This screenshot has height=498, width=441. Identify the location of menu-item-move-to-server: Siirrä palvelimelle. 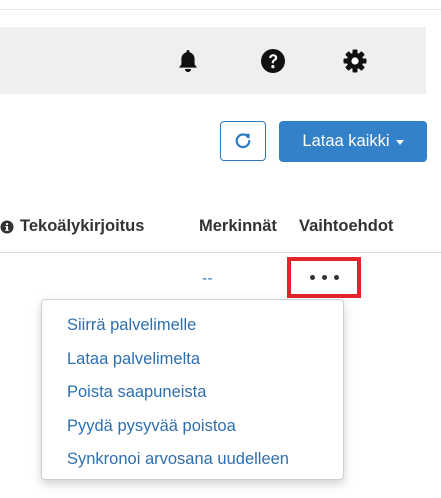
(192, 326).